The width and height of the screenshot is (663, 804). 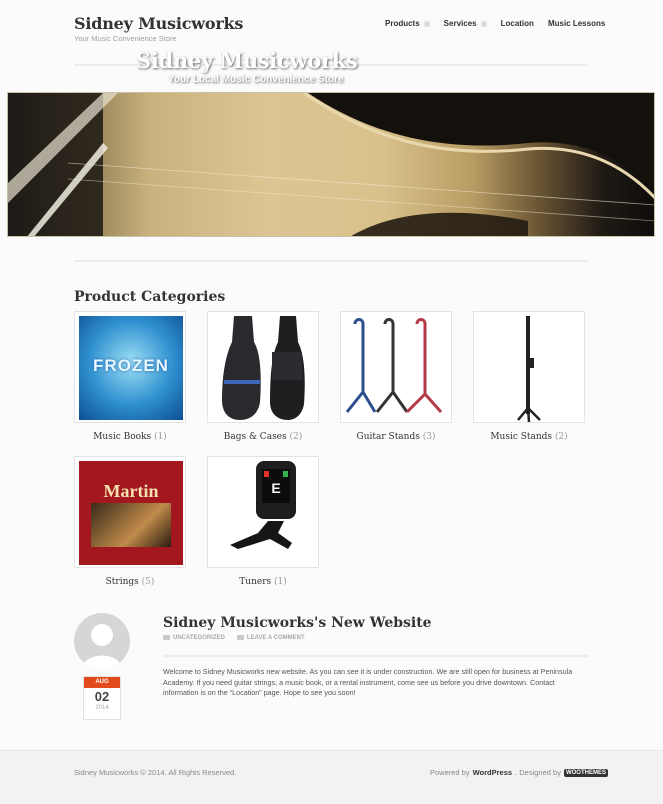 What do you see at coordinates (150, 297) in the screenshot?
I see `categories-heading: Product Categories` at bounding box center [150, 297].